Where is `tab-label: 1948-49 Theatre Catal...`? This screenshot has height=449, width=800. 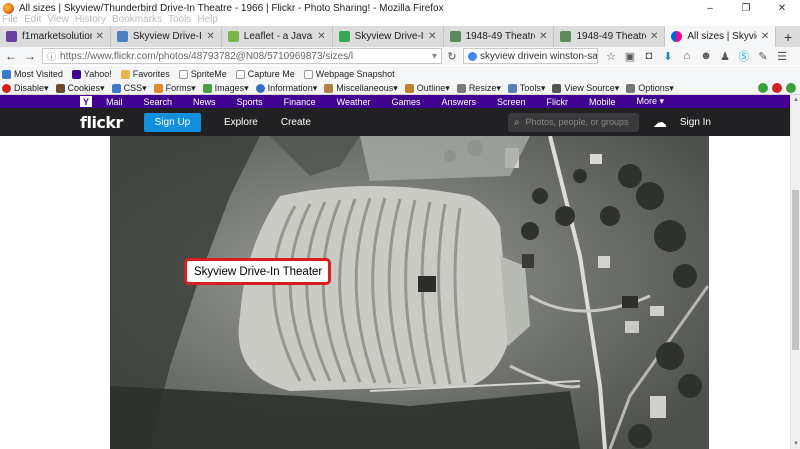
tab-label: 1948-49 Theatre Catal... is located at coordinates (611, 36).